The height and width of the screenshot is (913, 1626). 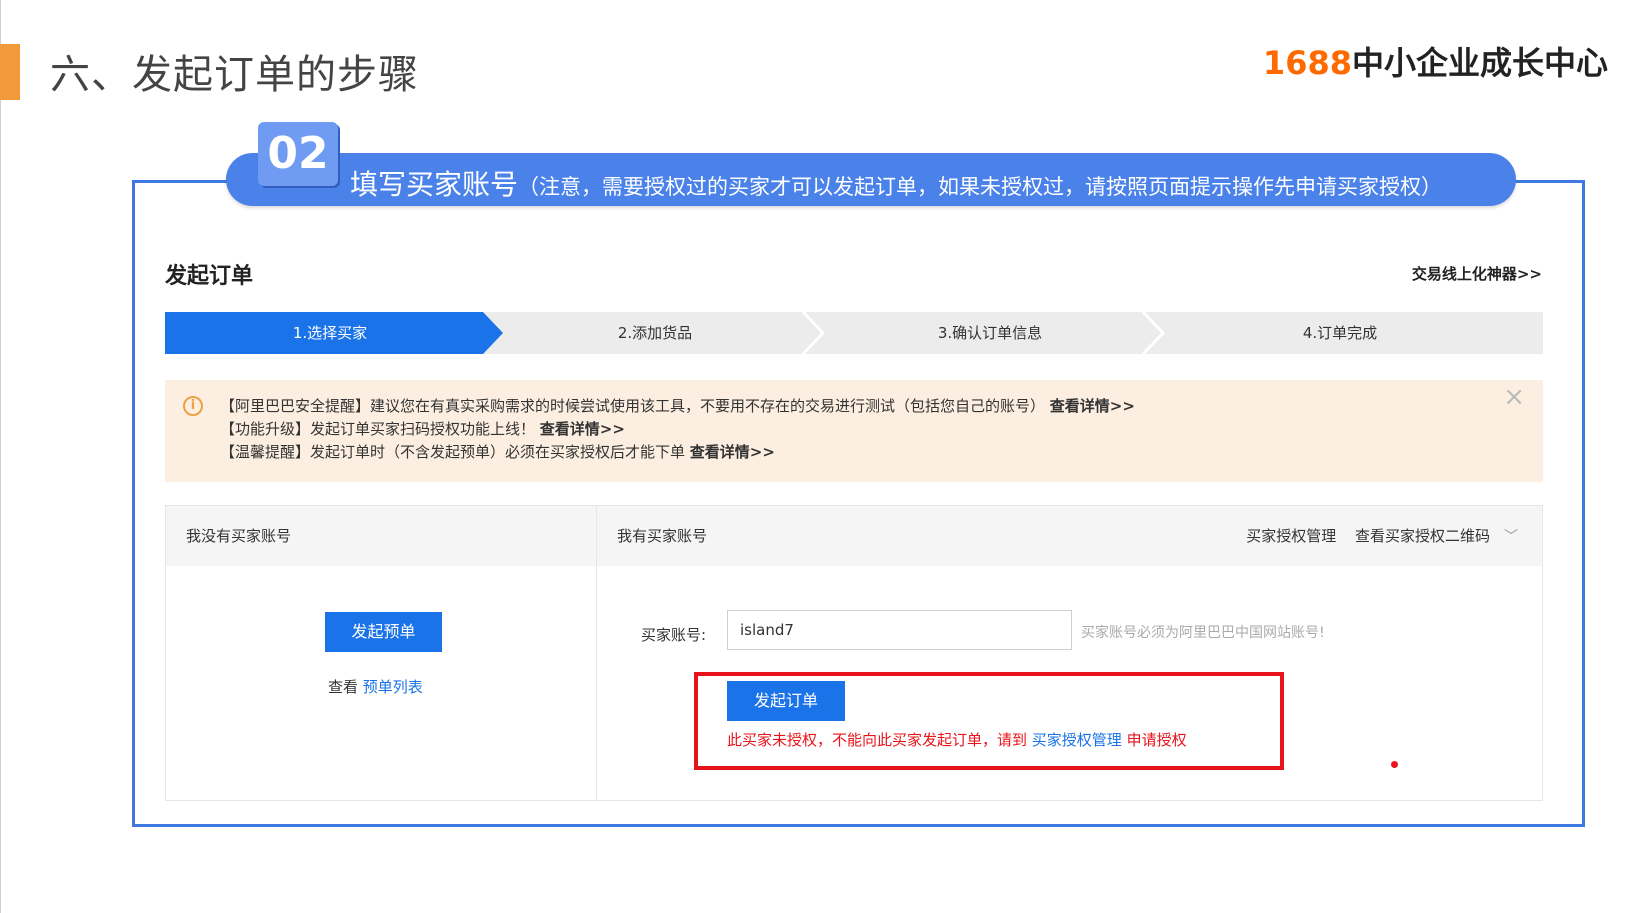 I want to click on notice-line-2: 【功能升级】发起订单买家扫码授权功能上线！ 查看详情>>, so click(x=881, y=429).